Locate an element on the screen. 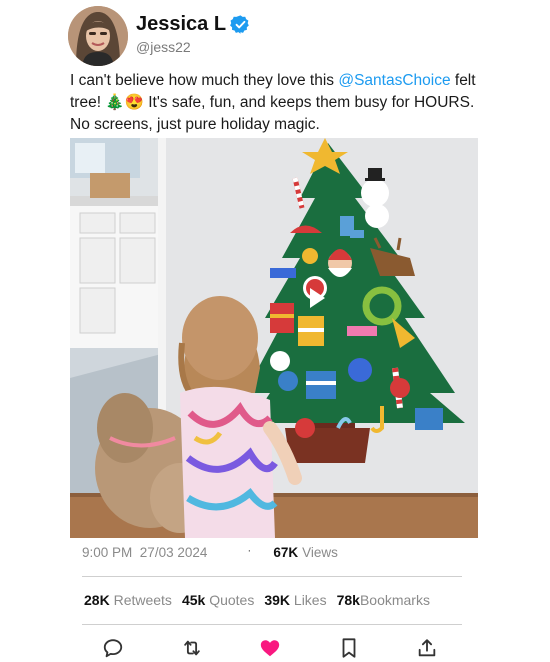 The image size is (550, 662). retweet-button is located at coordinates (192, 648).